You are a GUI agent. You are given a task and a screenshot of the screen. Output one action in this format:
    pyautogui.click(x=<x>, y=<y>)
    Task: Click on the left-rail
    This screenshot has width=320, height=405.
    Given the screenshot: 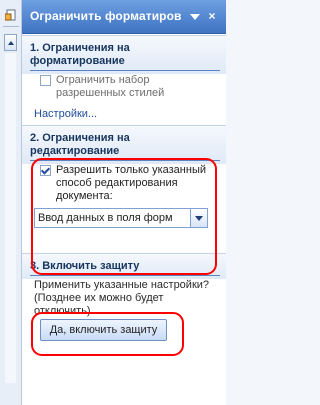 What is the action you would take?
    pyautogui.click(x=11, y=202)
    